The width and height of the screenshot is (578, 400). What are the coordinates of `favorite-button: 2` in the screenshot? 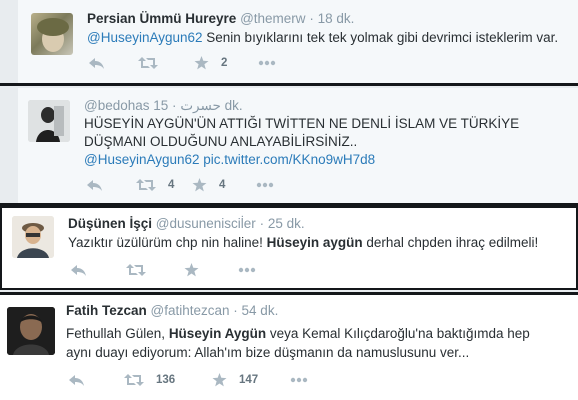 It's located at (210, 63).